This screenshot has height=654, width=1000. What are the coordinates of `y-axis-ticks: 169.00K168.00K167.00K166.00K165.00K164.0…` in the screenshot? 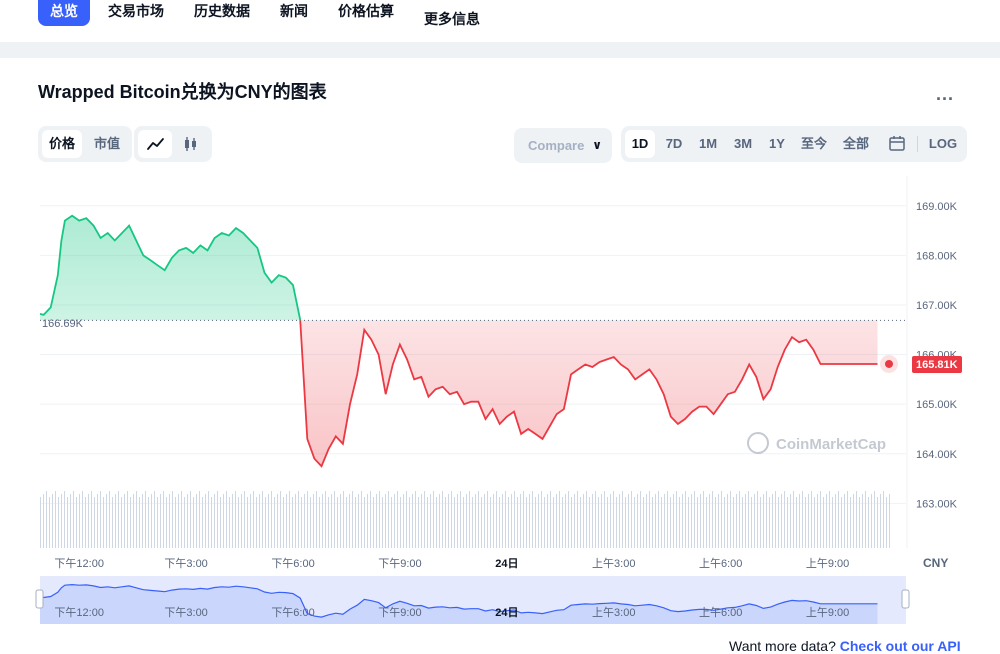 It's located at (937, 356).